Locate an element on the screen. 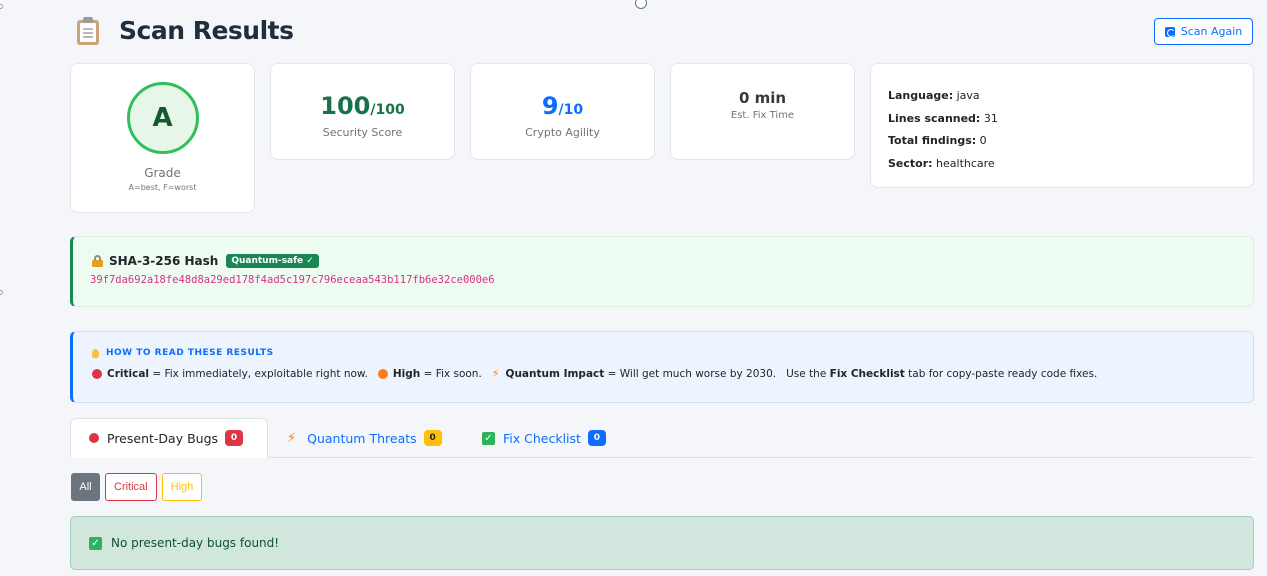 The width and height of the screenshot is (1267, 576). severity-filters: All Critical High is located at coordinates (137, 487).